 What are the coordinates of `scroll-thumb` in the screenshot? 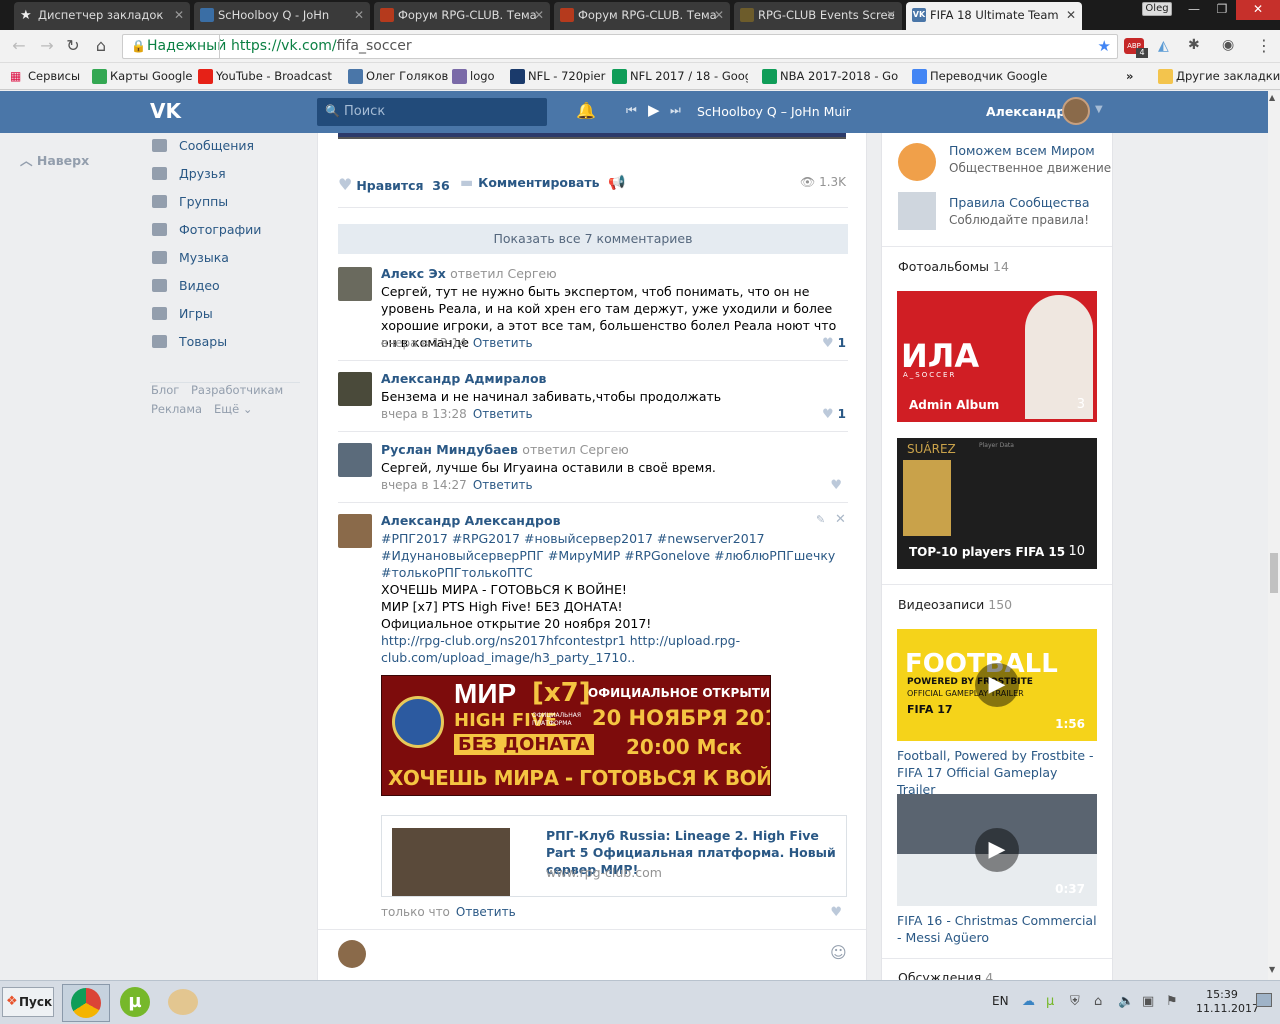 It's located at (1274, 573).